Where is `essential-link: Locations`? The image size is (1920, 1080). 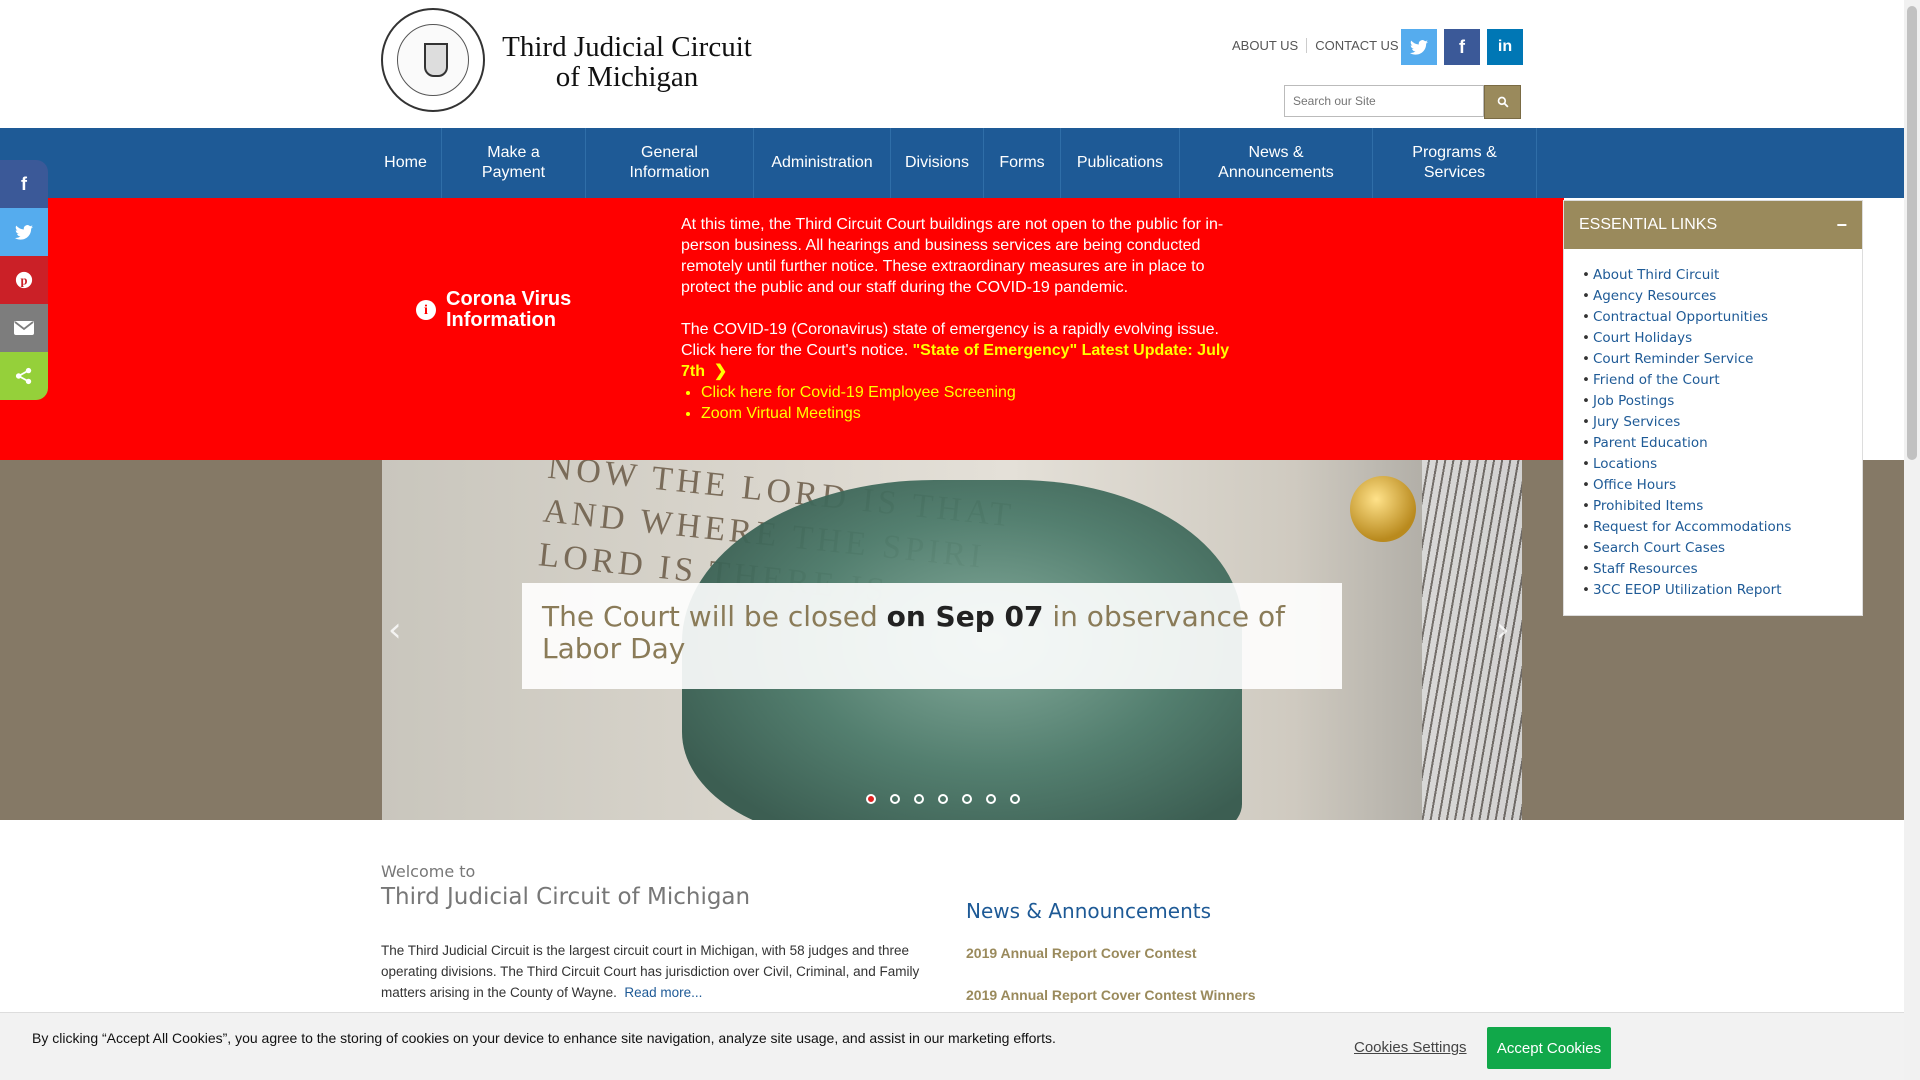
essential-link: Locations is located at coordinates (1686, 464).